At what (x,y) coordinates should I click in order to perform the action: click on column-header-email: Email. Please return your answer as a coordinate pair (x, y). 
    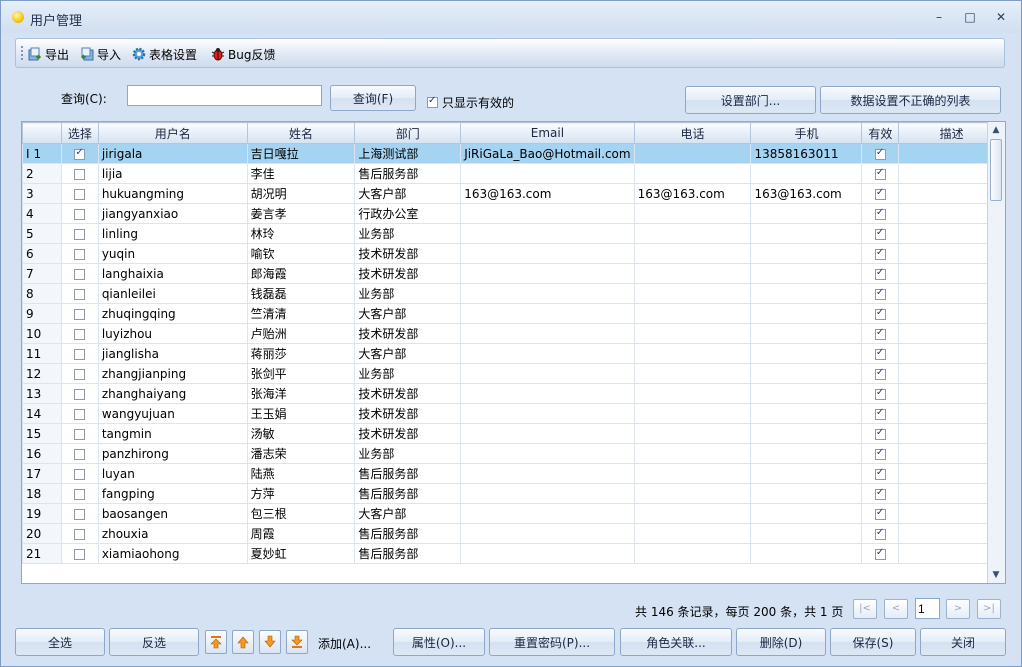
    Looking at the image, I should click on (547, 133).